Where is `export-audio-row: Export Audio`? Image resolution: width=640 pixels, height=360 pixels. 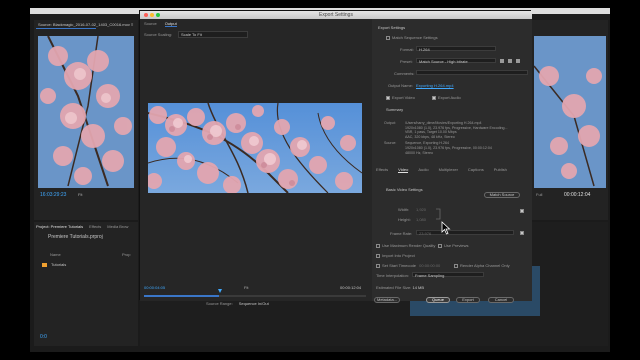 export-audio-row: Export Audio is located at coordinates (446, 97).